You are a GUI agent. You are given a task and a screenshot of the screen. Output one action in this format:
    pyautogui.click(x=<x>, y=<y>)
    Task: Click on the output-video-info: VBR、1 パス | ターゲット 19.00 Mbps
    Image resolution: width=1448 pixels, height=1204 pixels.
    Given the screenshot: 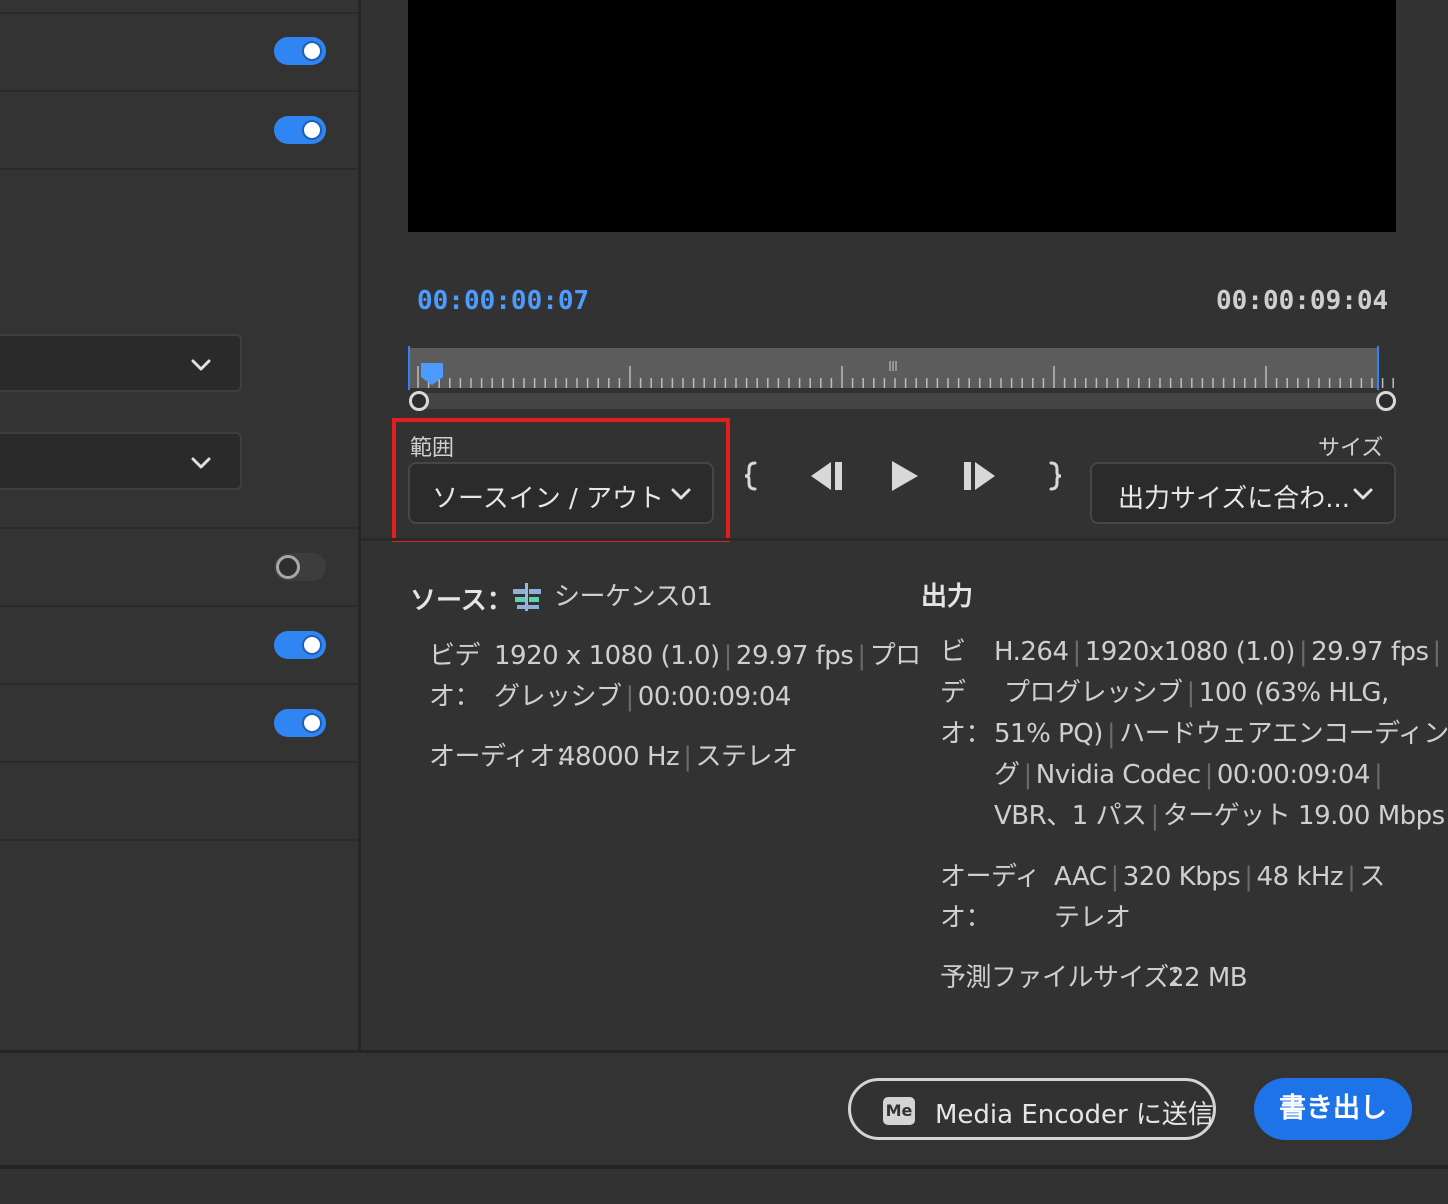 What is the action you would take?
    pyautogui.click(x=1219, y=816)
    